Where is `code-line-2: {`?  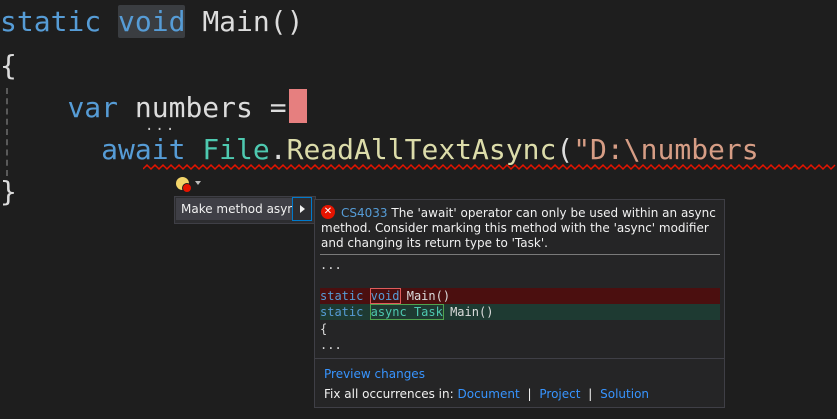
code-line-2: { is located at coordinates (8, 66).